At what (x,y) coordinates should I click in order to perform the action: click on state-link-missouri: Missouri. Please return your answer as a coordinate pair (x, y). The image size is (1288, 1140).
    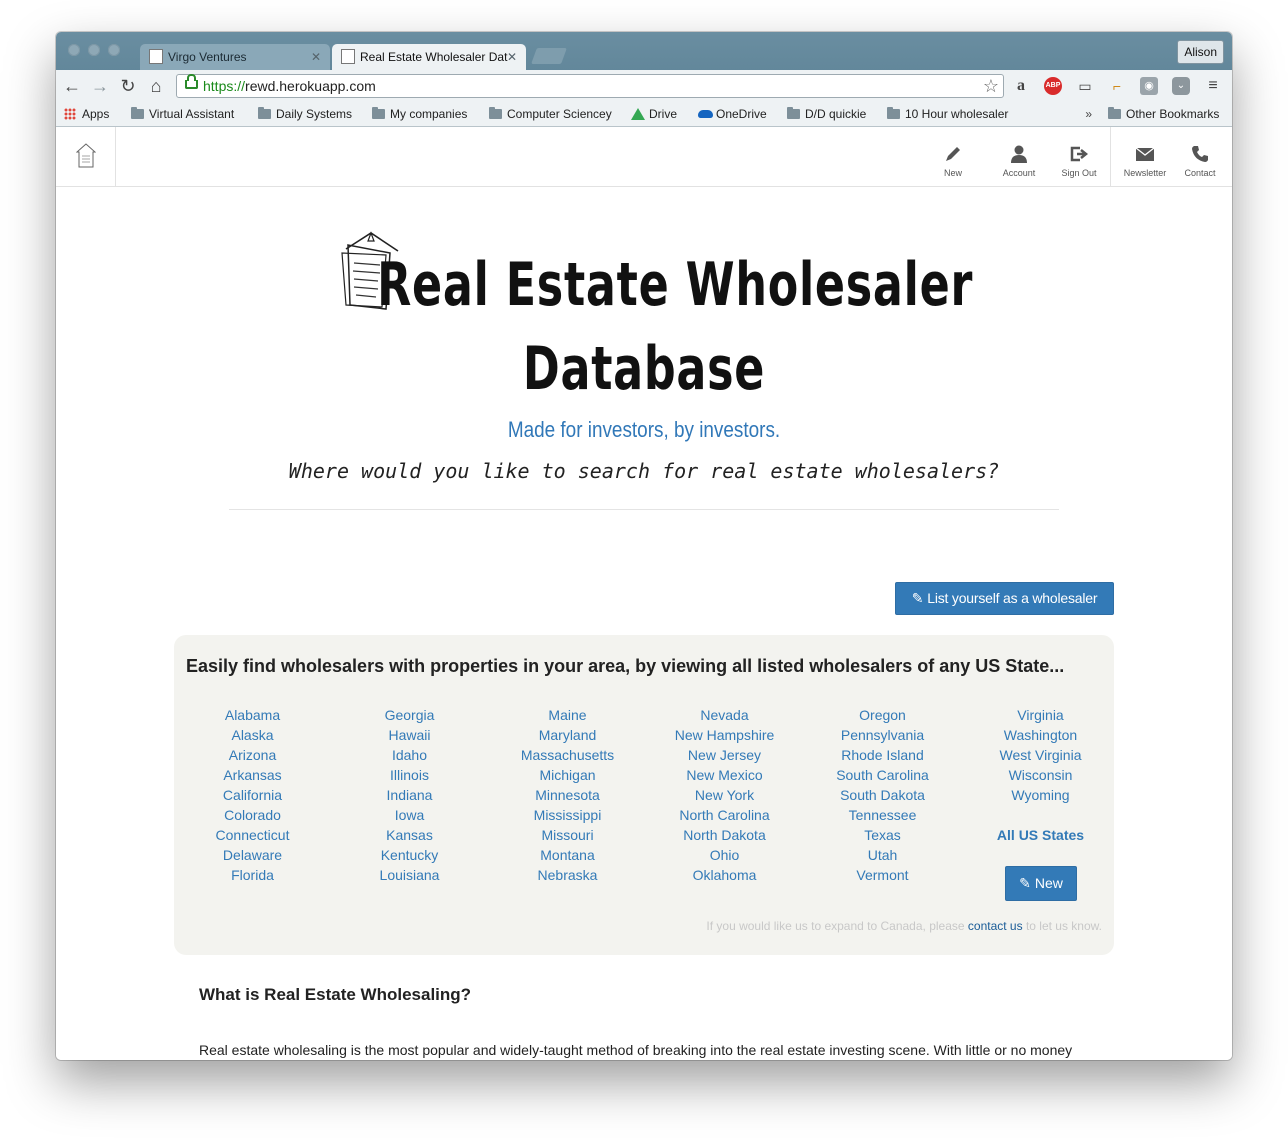
    Looking at the image, I should click on (567, 835).